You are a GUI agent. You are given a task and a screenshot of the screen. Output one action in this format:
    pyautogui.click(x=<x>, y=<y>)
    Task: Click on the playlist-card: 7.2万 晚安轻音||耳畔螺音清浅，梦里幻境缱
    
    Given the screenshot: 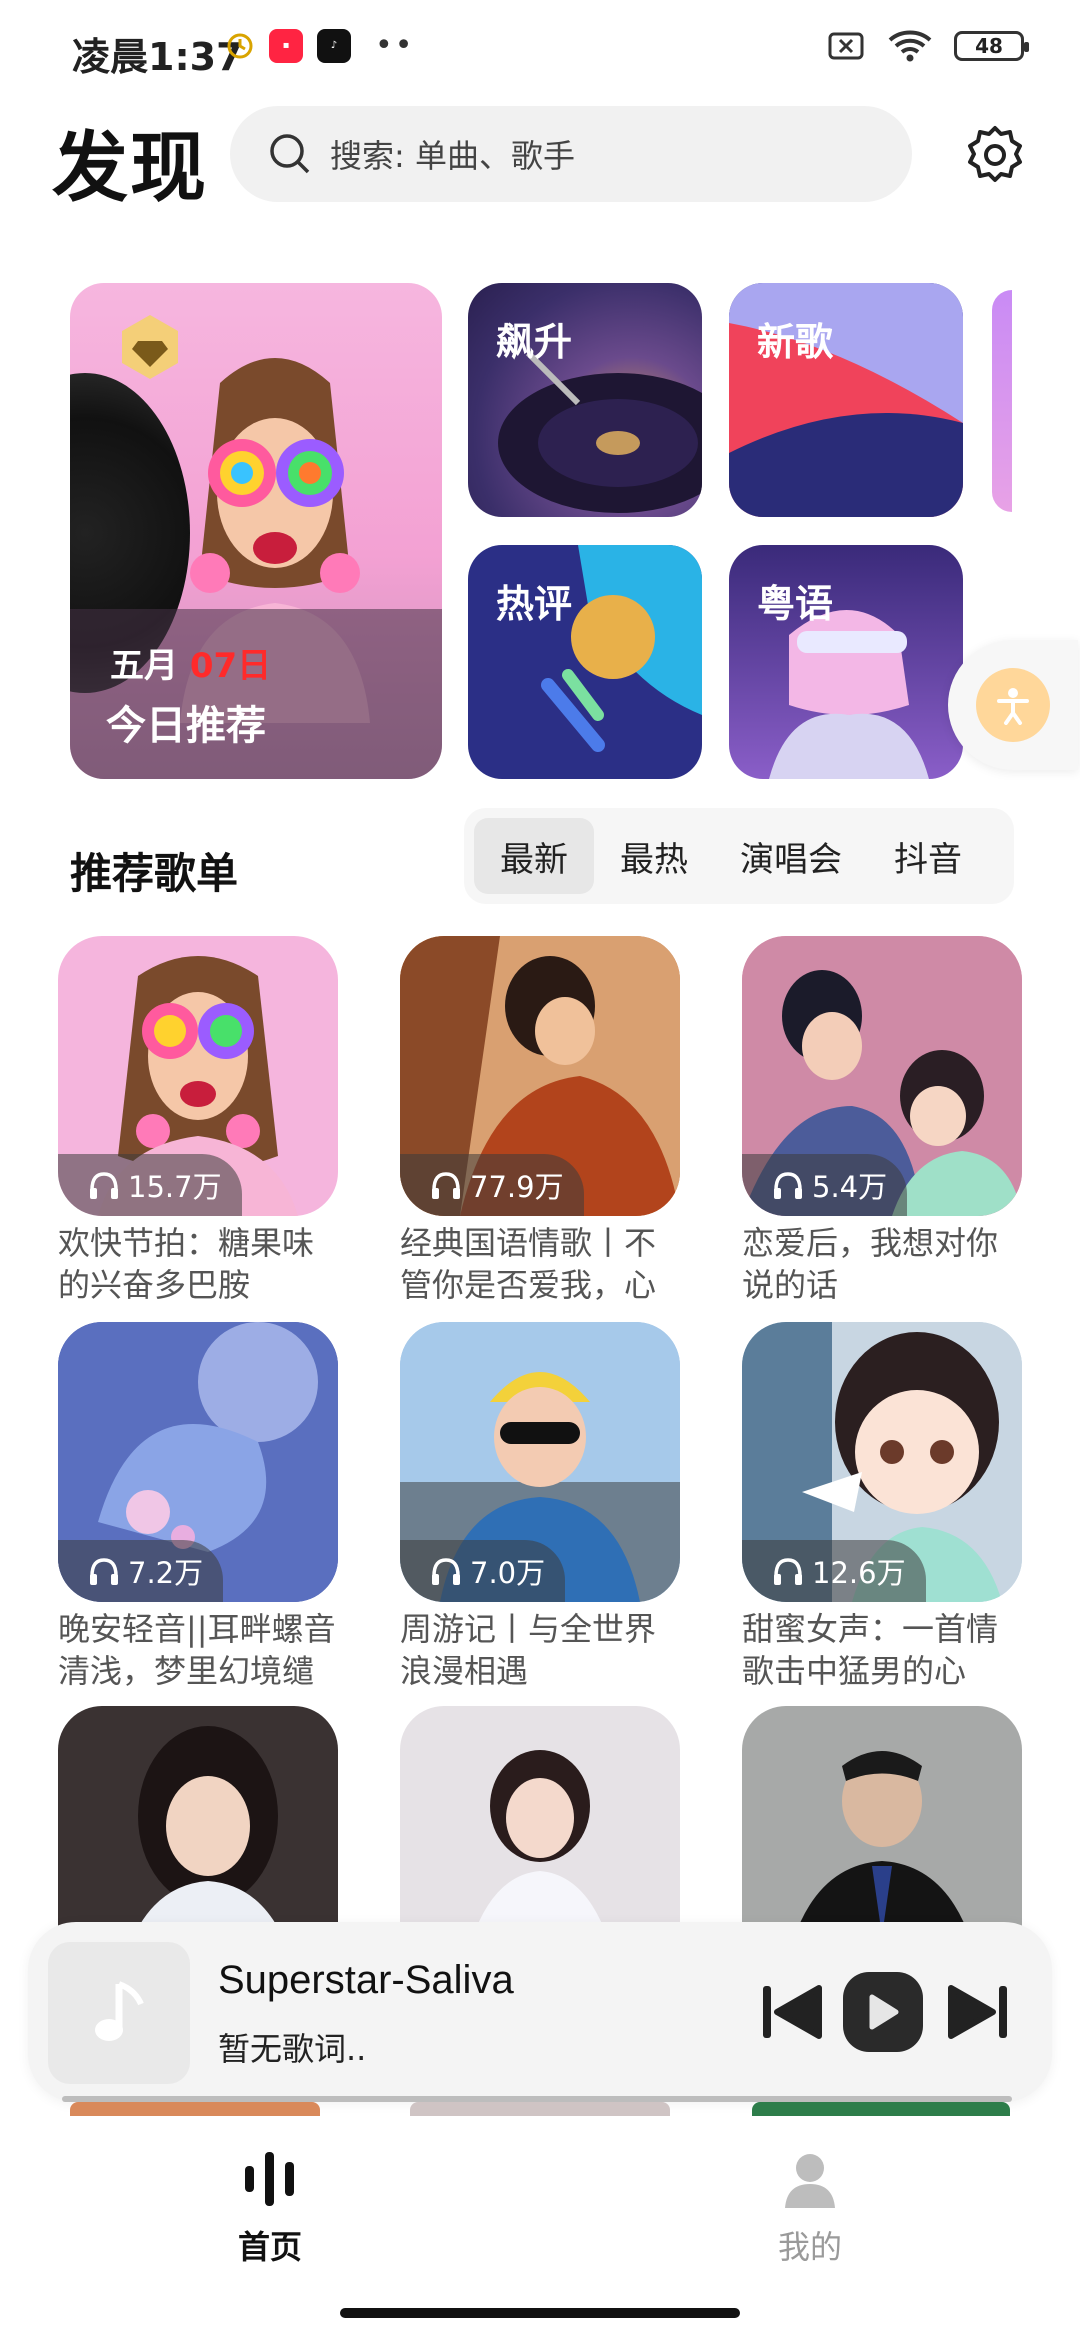 What is the action you would take?
    pyautogui.click(x=198, y=1507)
    